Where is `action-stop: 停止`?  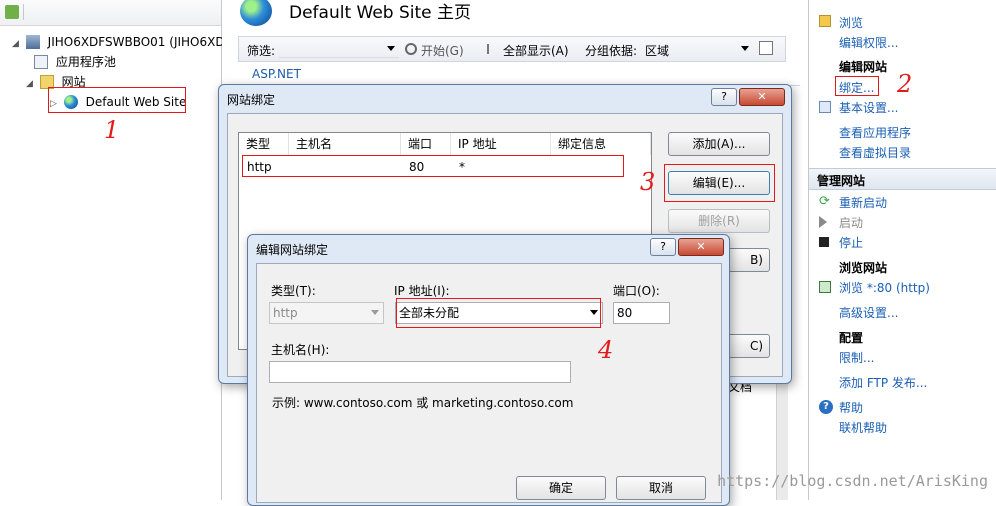
action-stop: 停止 is located at coordinates (851, 242).